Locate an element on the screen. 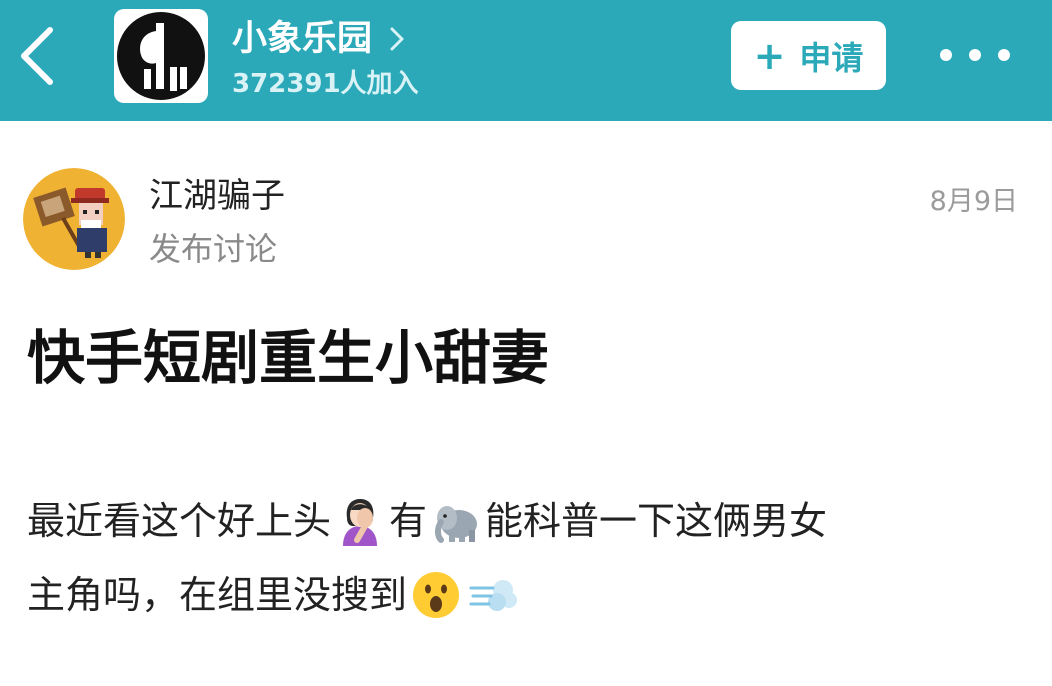 This screenshot has height=686, width=1052. post-action-label: 发布讨论 is located at coordinates (213, 249).